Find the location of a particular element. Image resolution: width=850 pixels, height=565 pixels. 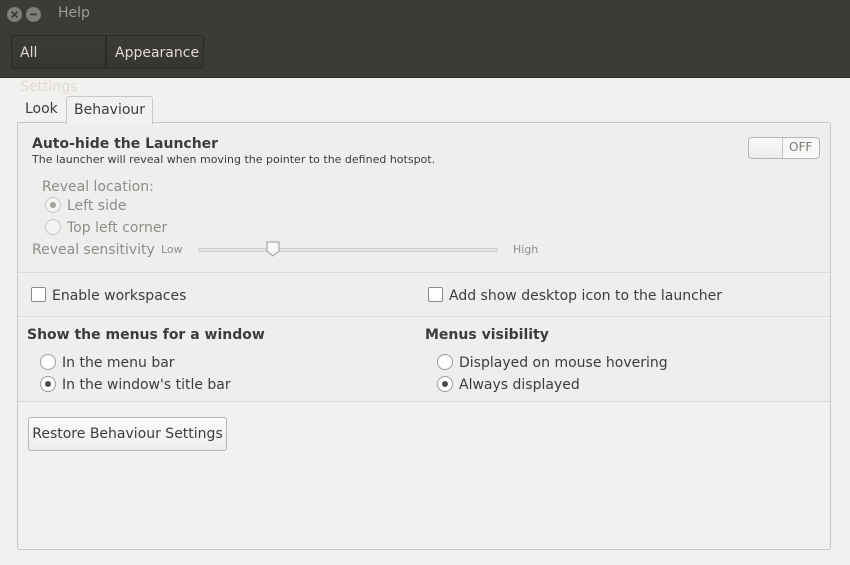

show-desktop-icon-checkbox: Add show desktop icon to the launcher is located at coordinates (575, 296).